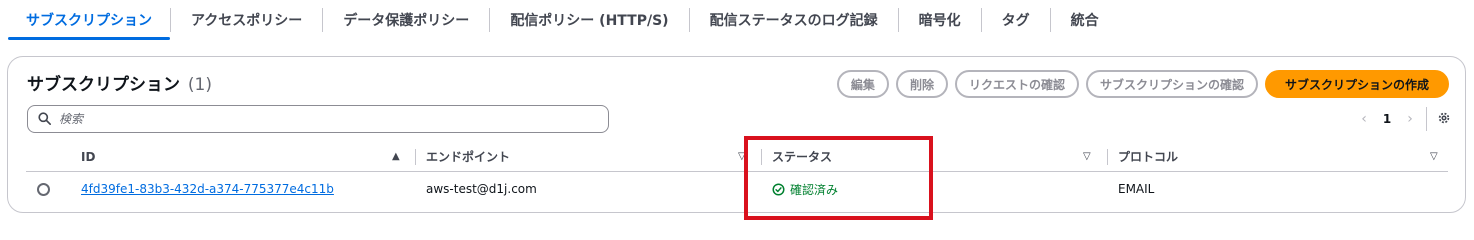  What do you see at coordinates (862, 84) in the screenshot?
I see `edit-button: 編集` at bounding box center [862, 84].